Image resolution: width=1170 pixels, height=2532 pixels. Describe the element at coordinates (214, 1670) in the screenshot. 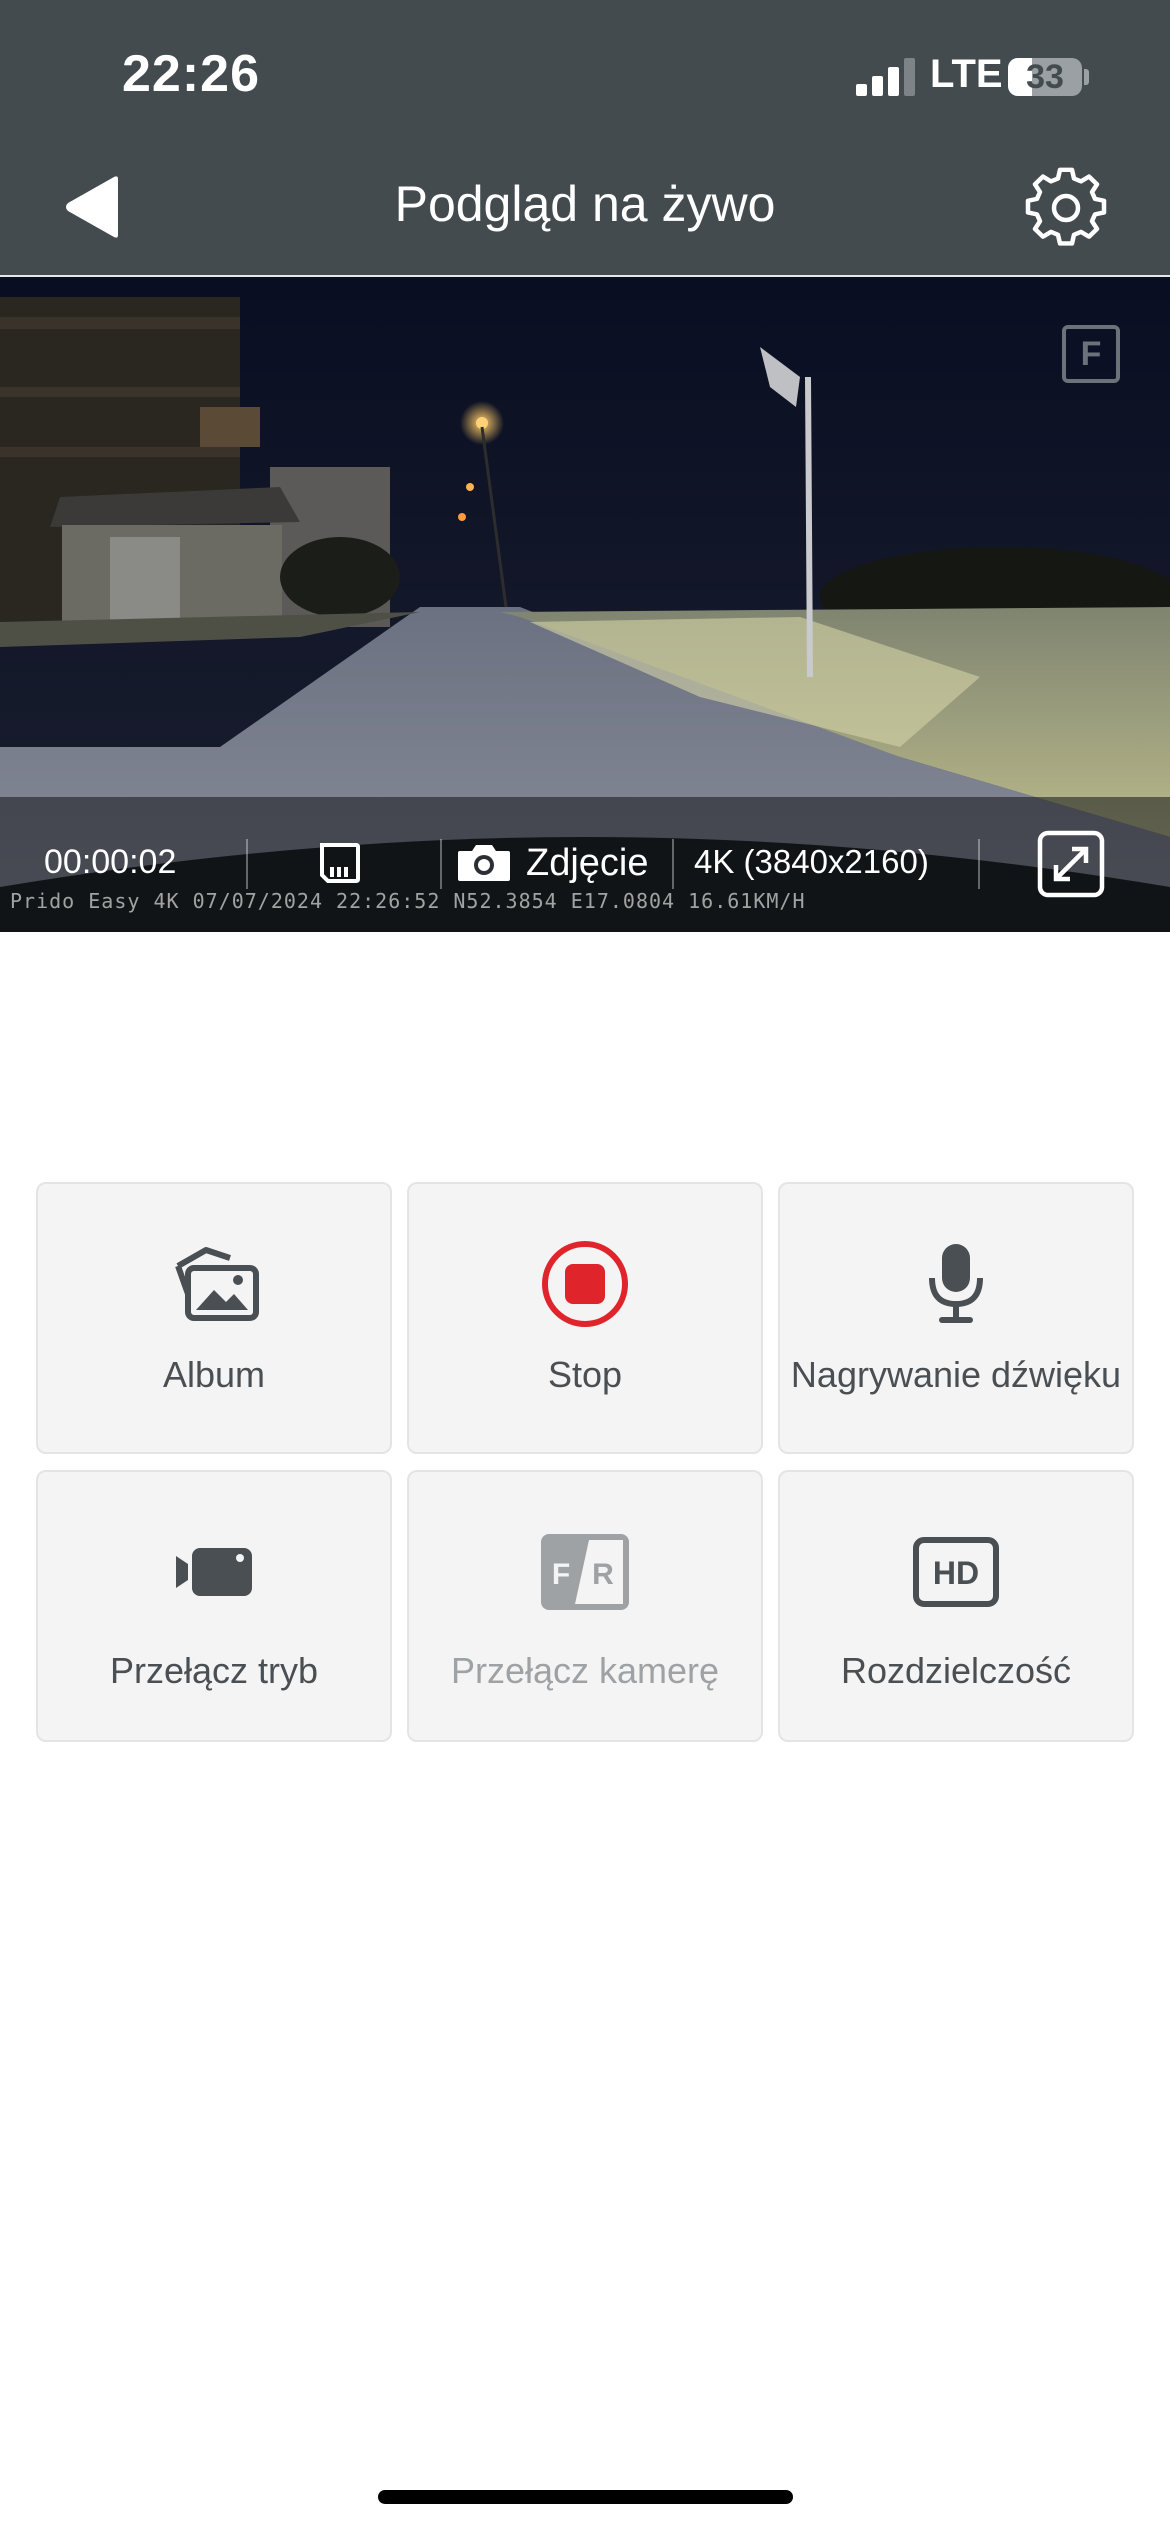

I see `switch-mode-label: Przełącz tryb` at that location.